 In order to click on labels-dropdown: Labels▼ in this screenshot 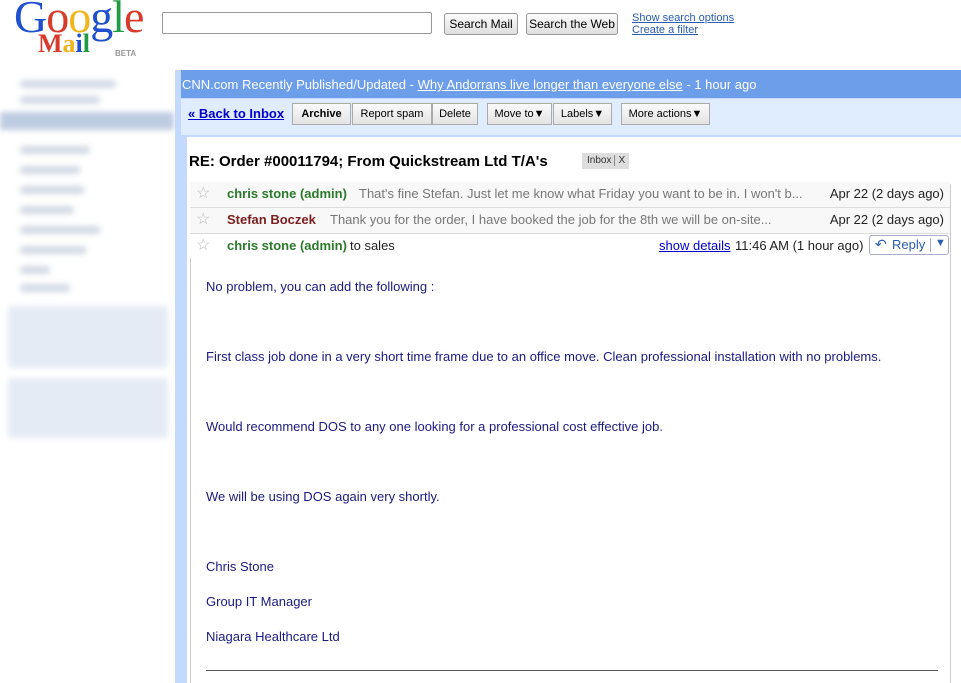, I will do `click(582, 114)`.